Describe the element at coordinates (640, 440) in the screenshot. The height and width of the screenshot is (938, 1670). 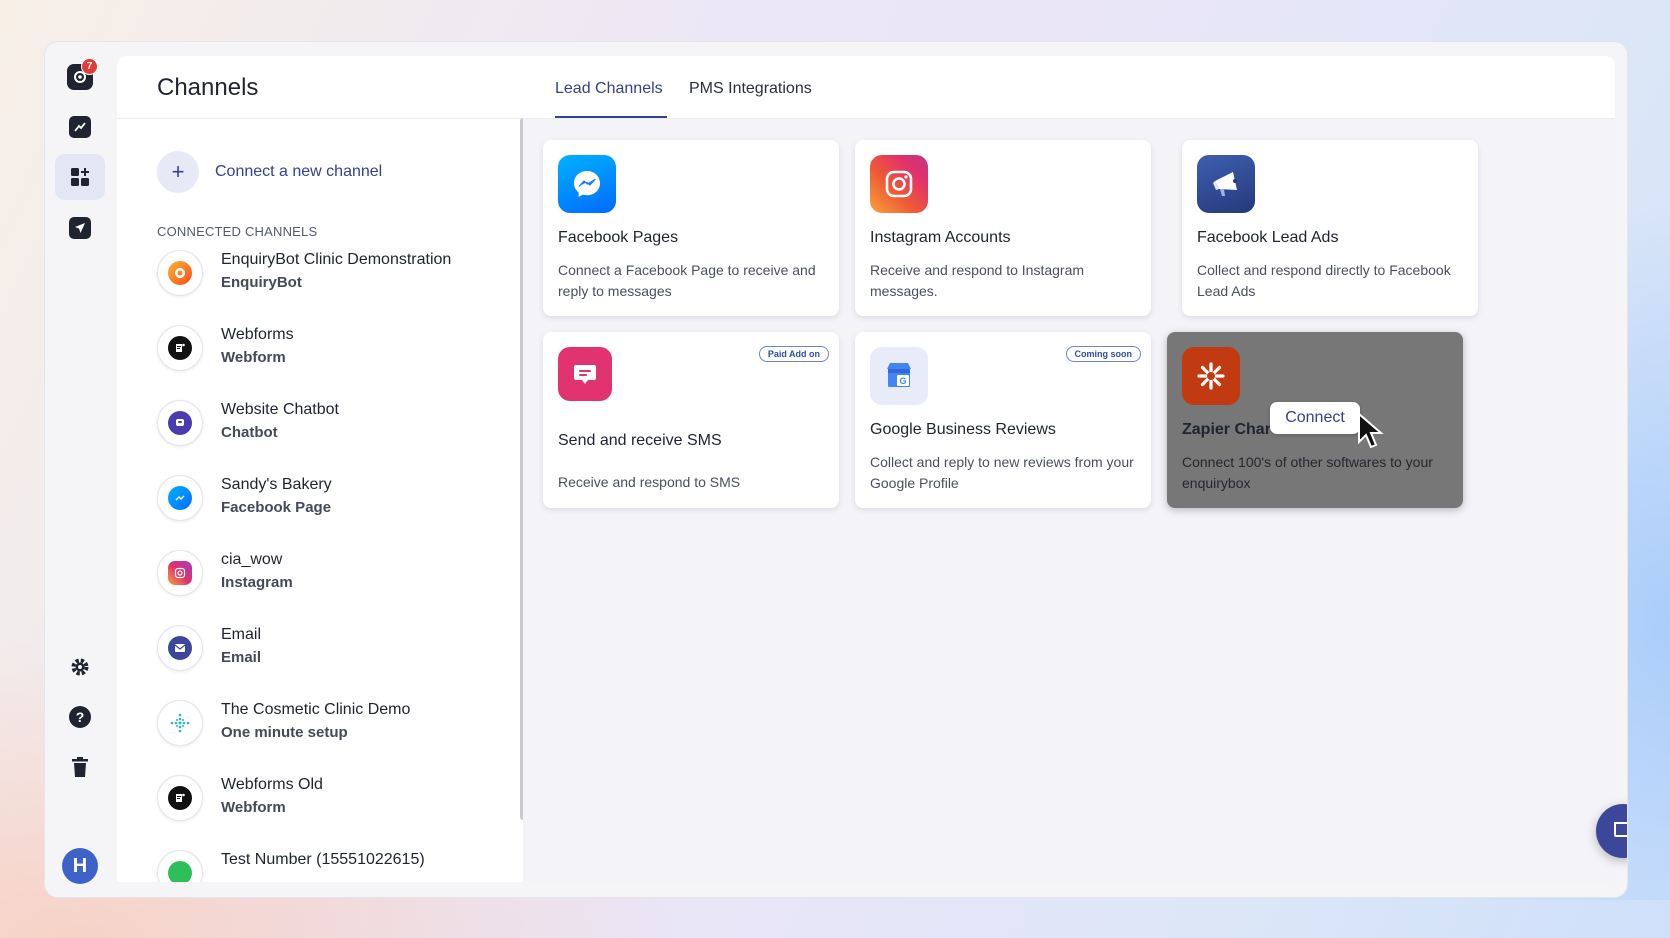
I see `card-title: Send and receive SMS` at that location.